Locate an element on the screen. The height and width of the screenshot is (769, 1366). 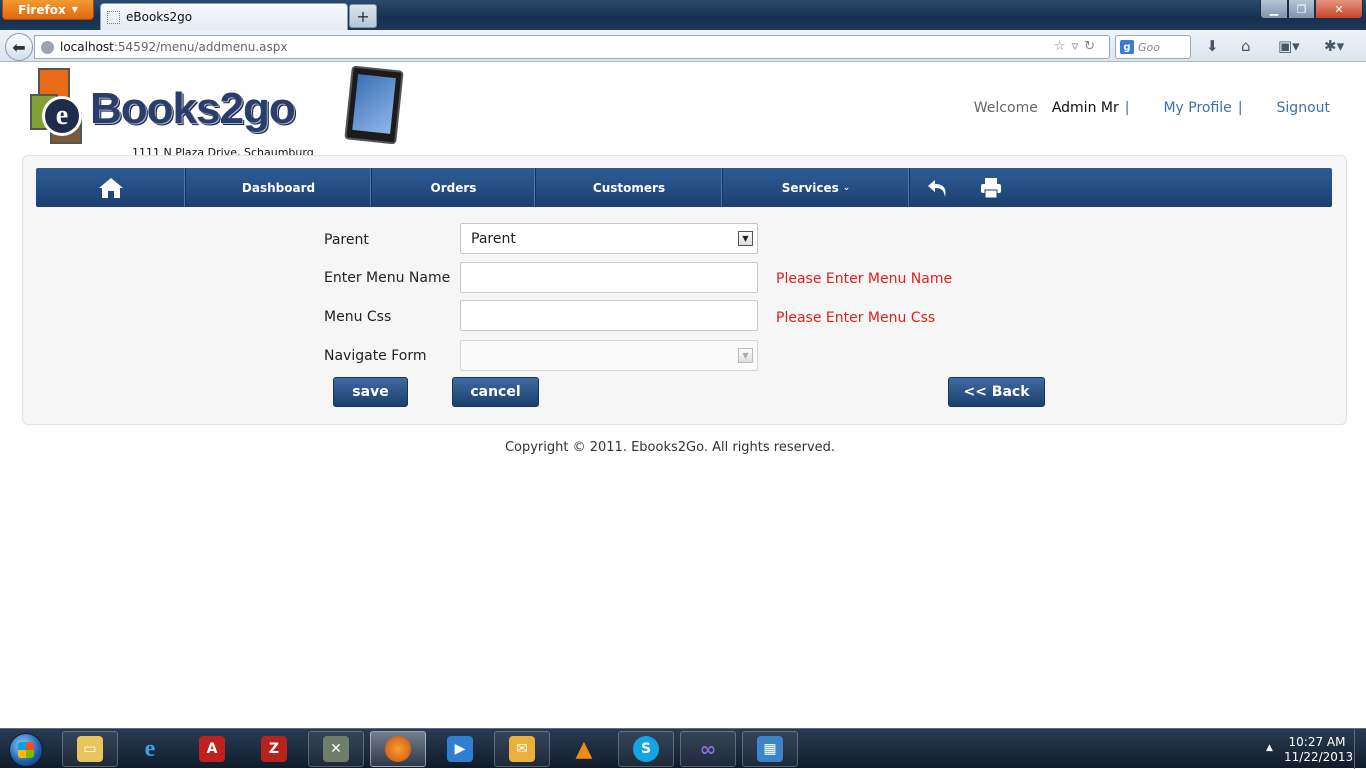
start-button is located at coordinates (26, 749).